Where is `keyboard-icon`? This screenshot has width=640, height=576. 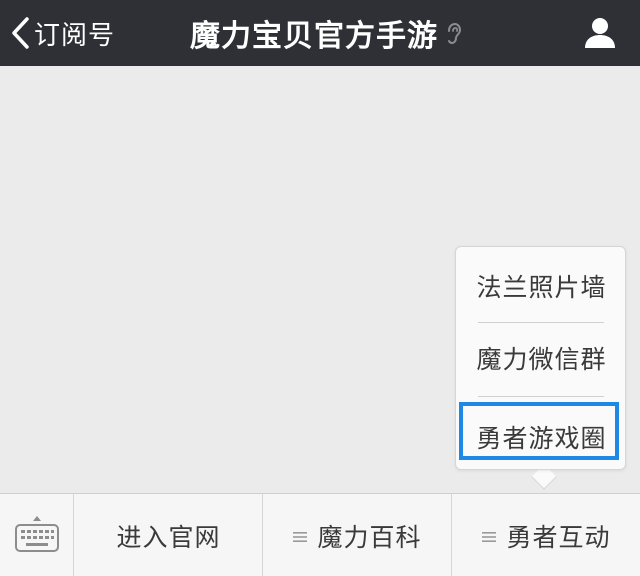
keyboard-icon is located at coordinates (37, 536).